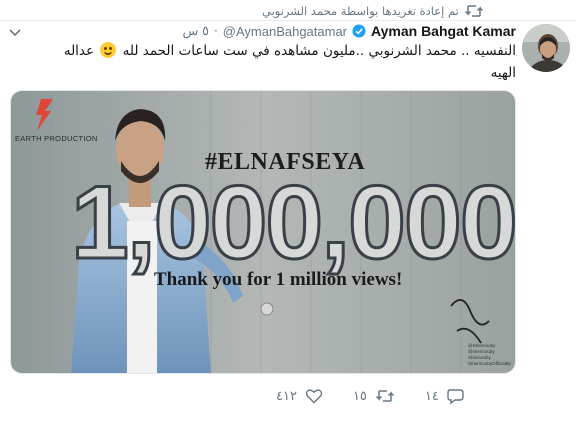  What do you see at coordinates (278, 279) in the screenshot?
I see `media-thanks-text: Thank you for 1 million views!` at bounding box center [278, 279].